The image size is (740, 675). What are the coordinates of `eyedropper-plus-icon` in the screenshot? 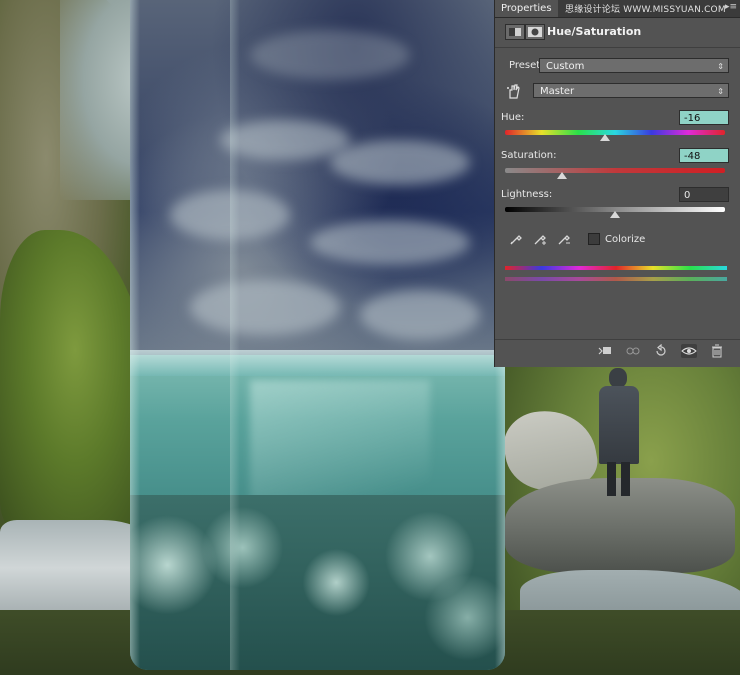 It's located at (540, 239).